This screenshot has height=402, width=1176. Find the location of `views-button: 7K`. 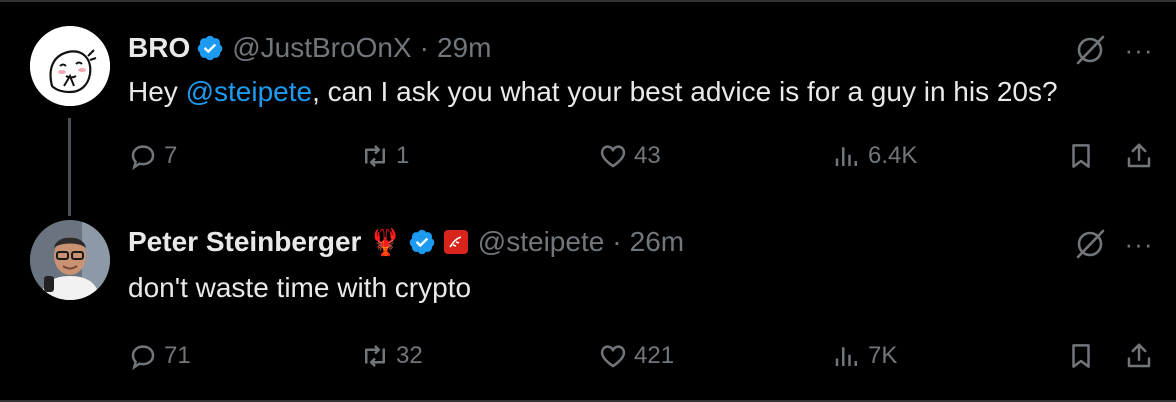

views-button: 7K is located at coordinates (864, 356).